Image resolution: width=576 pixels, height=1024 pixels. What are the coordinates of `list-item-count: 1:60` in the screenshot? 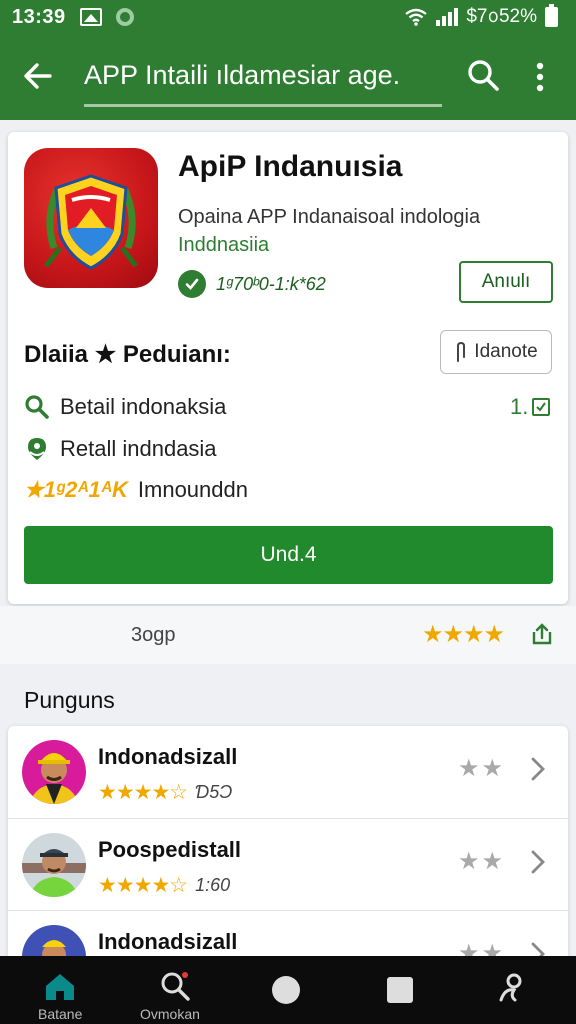 It's located at (213, 885).